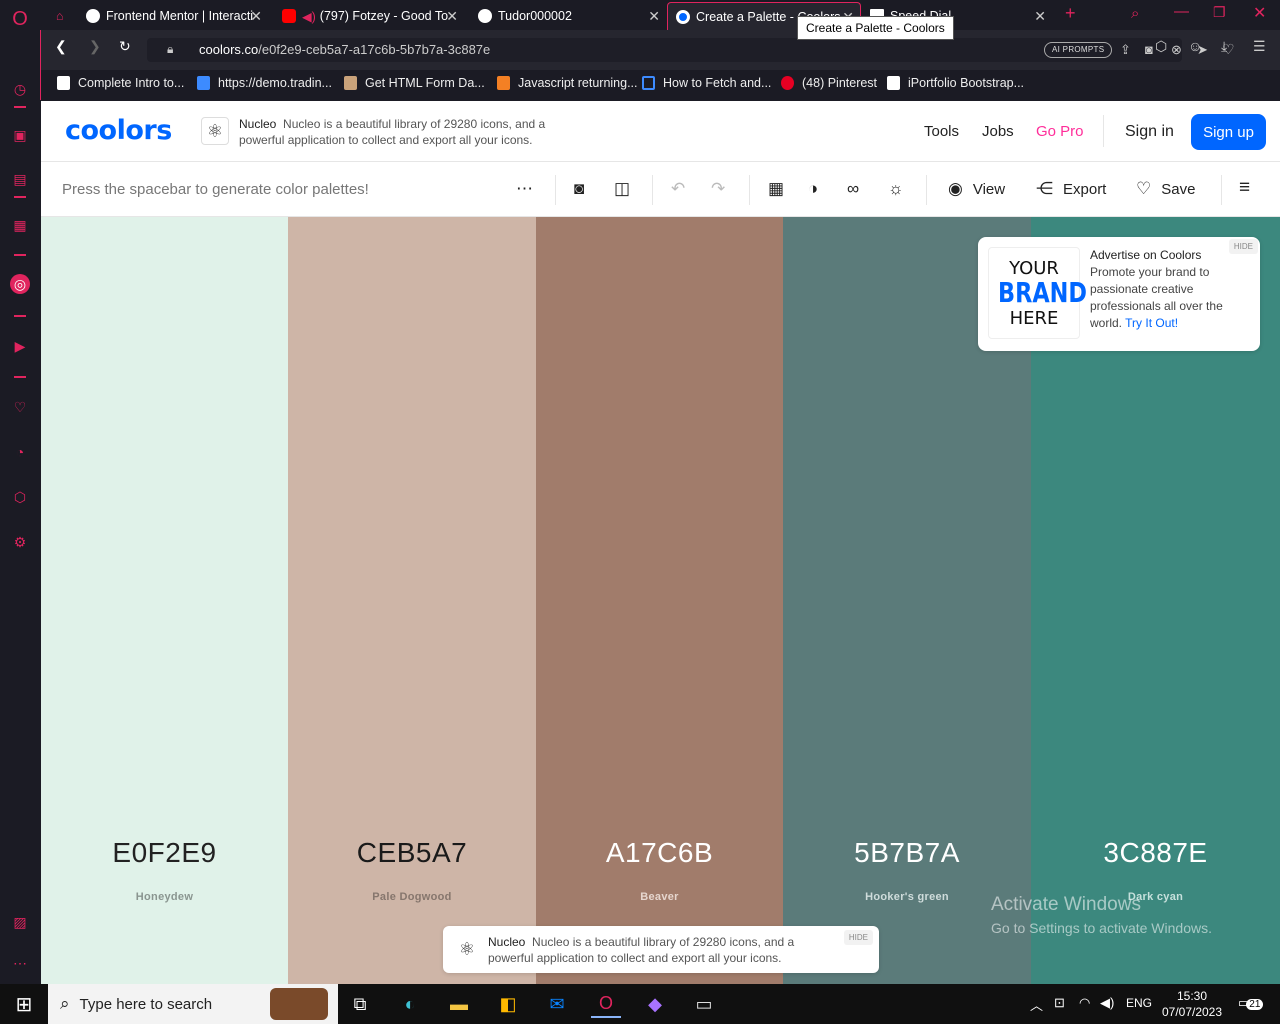 The image size is (1280, 1024). I want to click on atom-icon: ⚛, so click(467, 948).